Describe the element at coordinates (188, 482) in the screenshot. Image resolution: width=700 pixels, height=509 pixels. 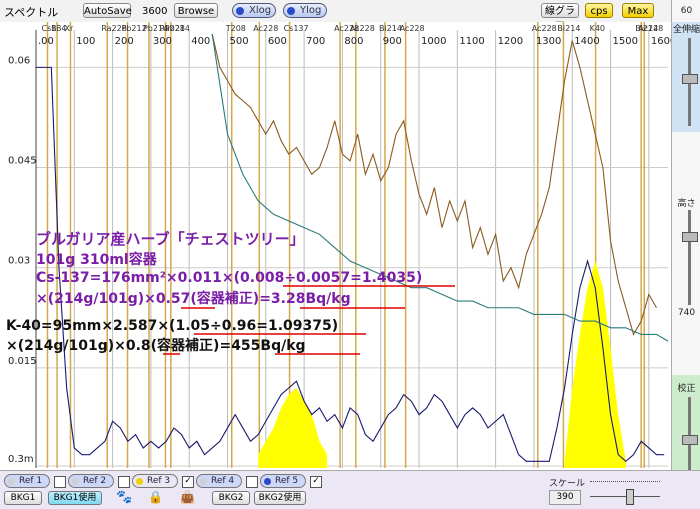
I see `ref3-checkbox: ✓` at that location.